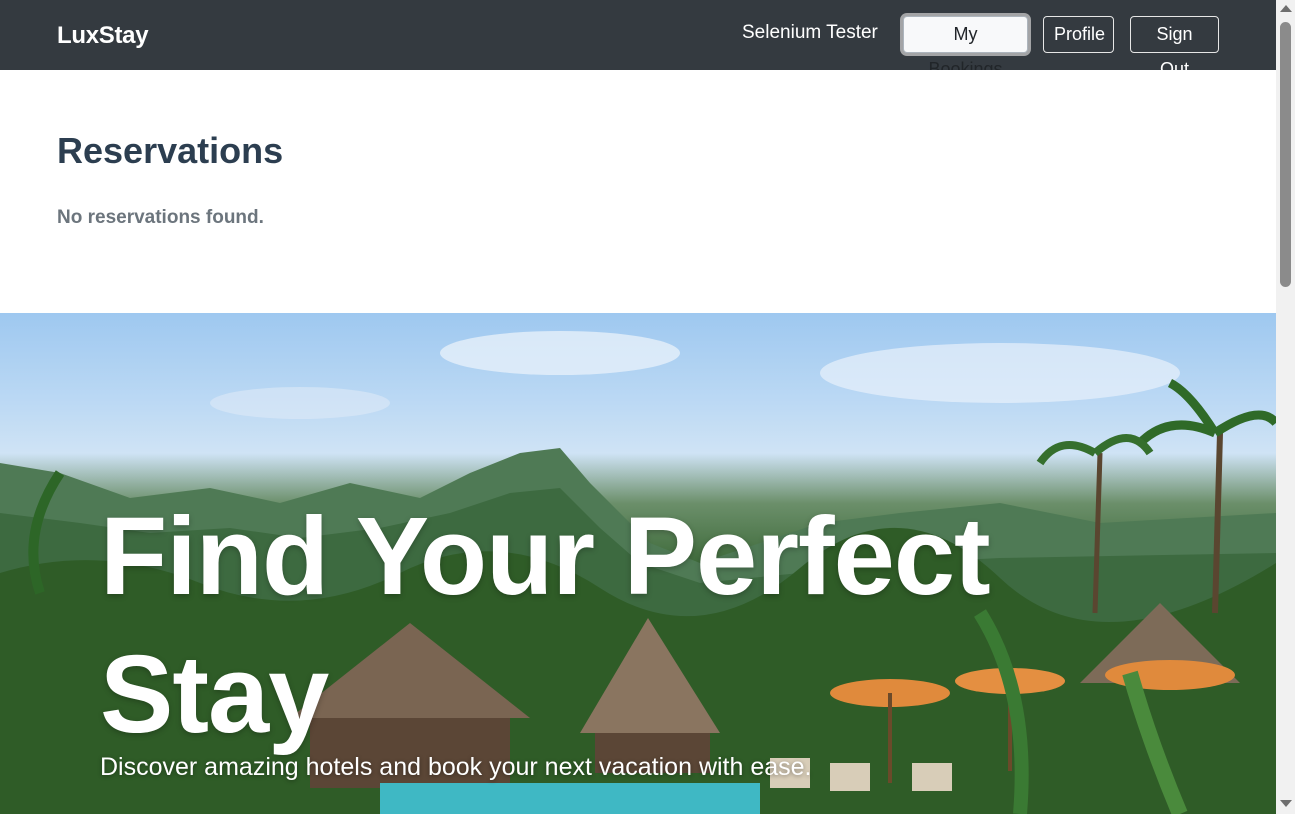  What do you see at coordinates (170, 150) in the screenshot?
I see `page-title: Reservations` at bounding box center [170, 150].